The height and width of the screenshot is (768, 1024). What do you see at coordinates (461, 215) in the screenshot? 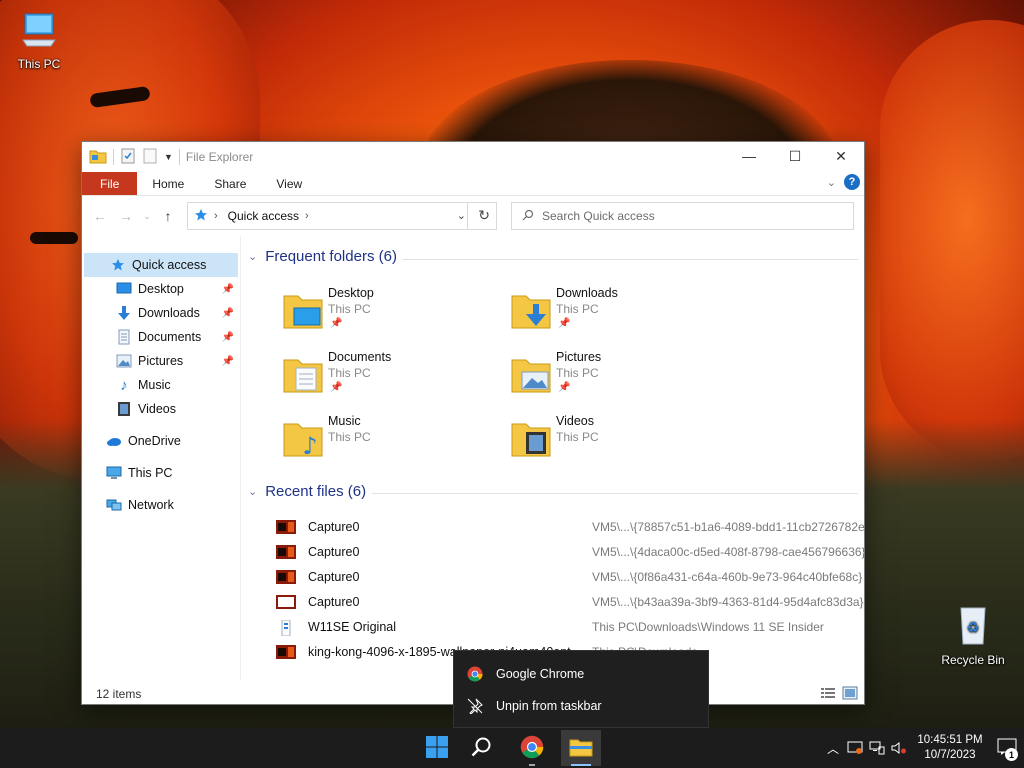
I see `address-history-chevron-icon: ⌄` at bounding box center [461, 215].